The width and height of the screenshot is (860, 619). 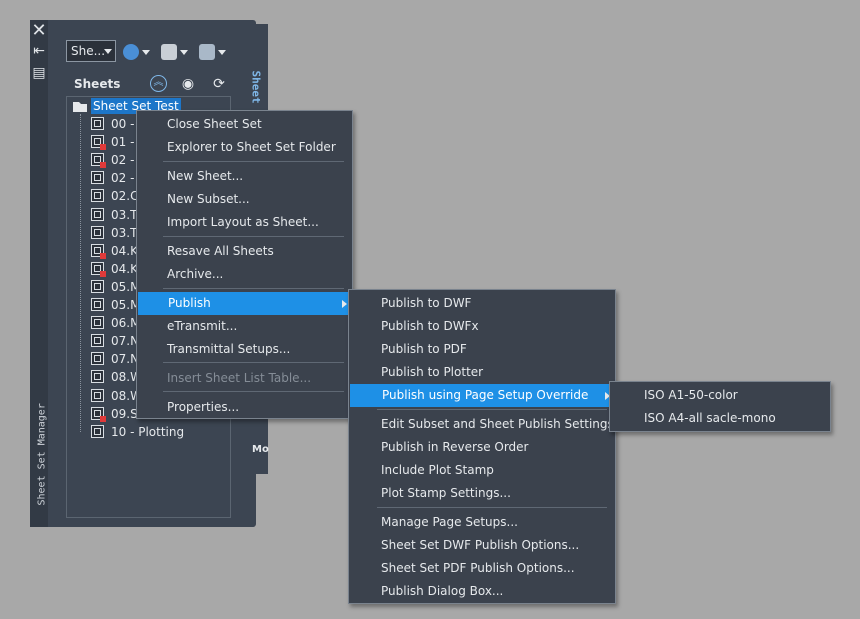 I want to click on tree-item-label: 07.N, so click(x=125, y=359).